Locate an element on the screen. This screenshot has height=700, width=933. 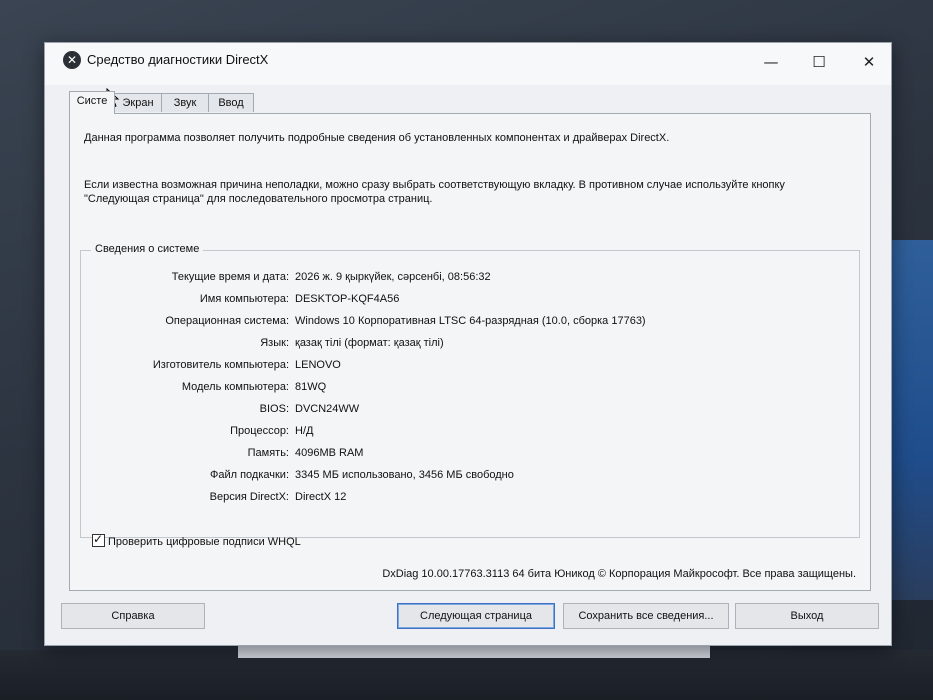
info-row: Имя компьютера: DESKTOP-KQF4A56 is located at coordinates (461, 303).